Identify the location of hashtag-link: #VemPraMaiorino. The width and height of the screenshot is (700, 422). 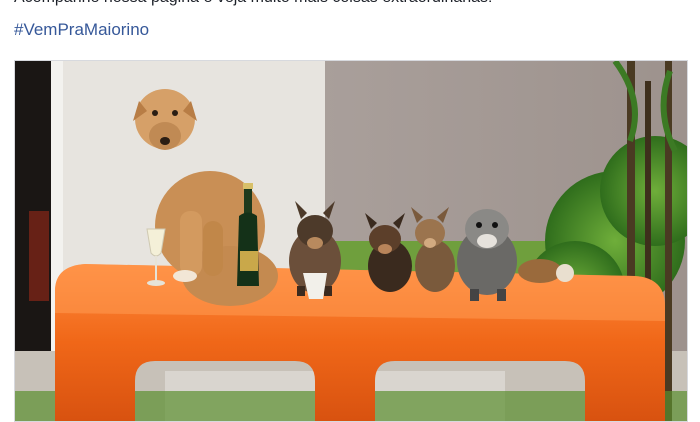
(81, 30).